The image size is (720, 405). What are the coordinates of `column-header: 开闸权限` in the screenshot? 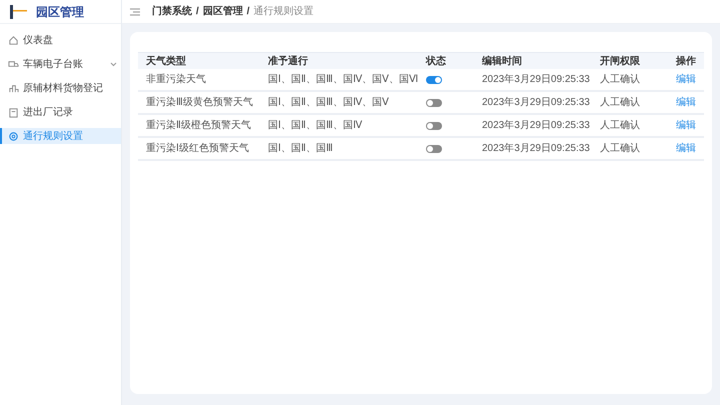 It's located at (620, 61).